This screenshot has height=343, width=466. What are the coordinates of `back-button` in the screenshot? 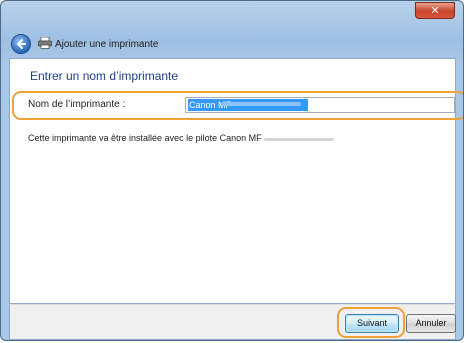 It's located at (21, 44).